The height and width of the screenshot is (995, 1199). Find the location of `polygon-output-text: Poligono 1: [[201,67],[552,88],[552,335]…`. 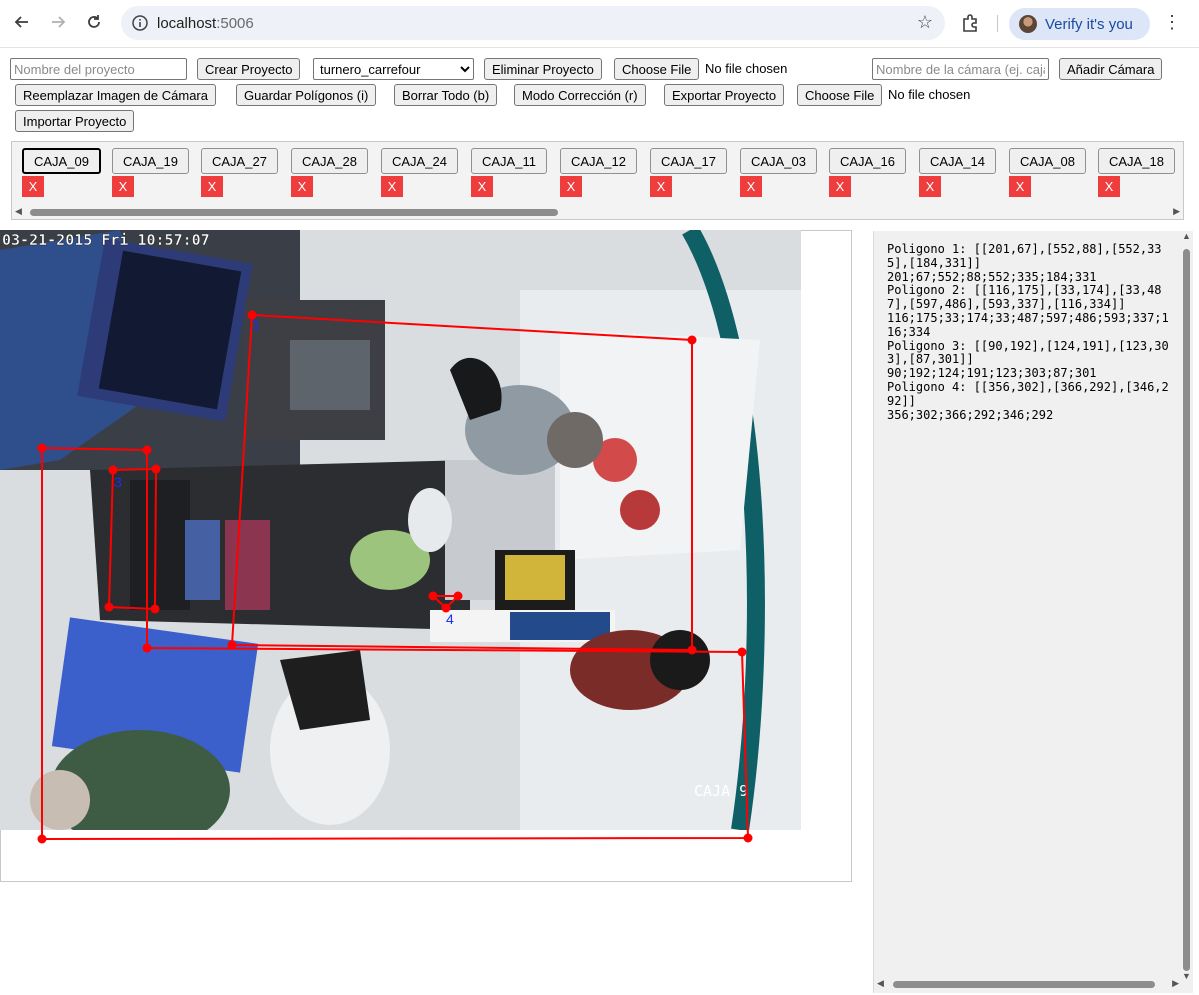

polygon-output-text: Poligono 1: [[201,67],[552,88],[552,335]… is located at coordinates (1022, 326).